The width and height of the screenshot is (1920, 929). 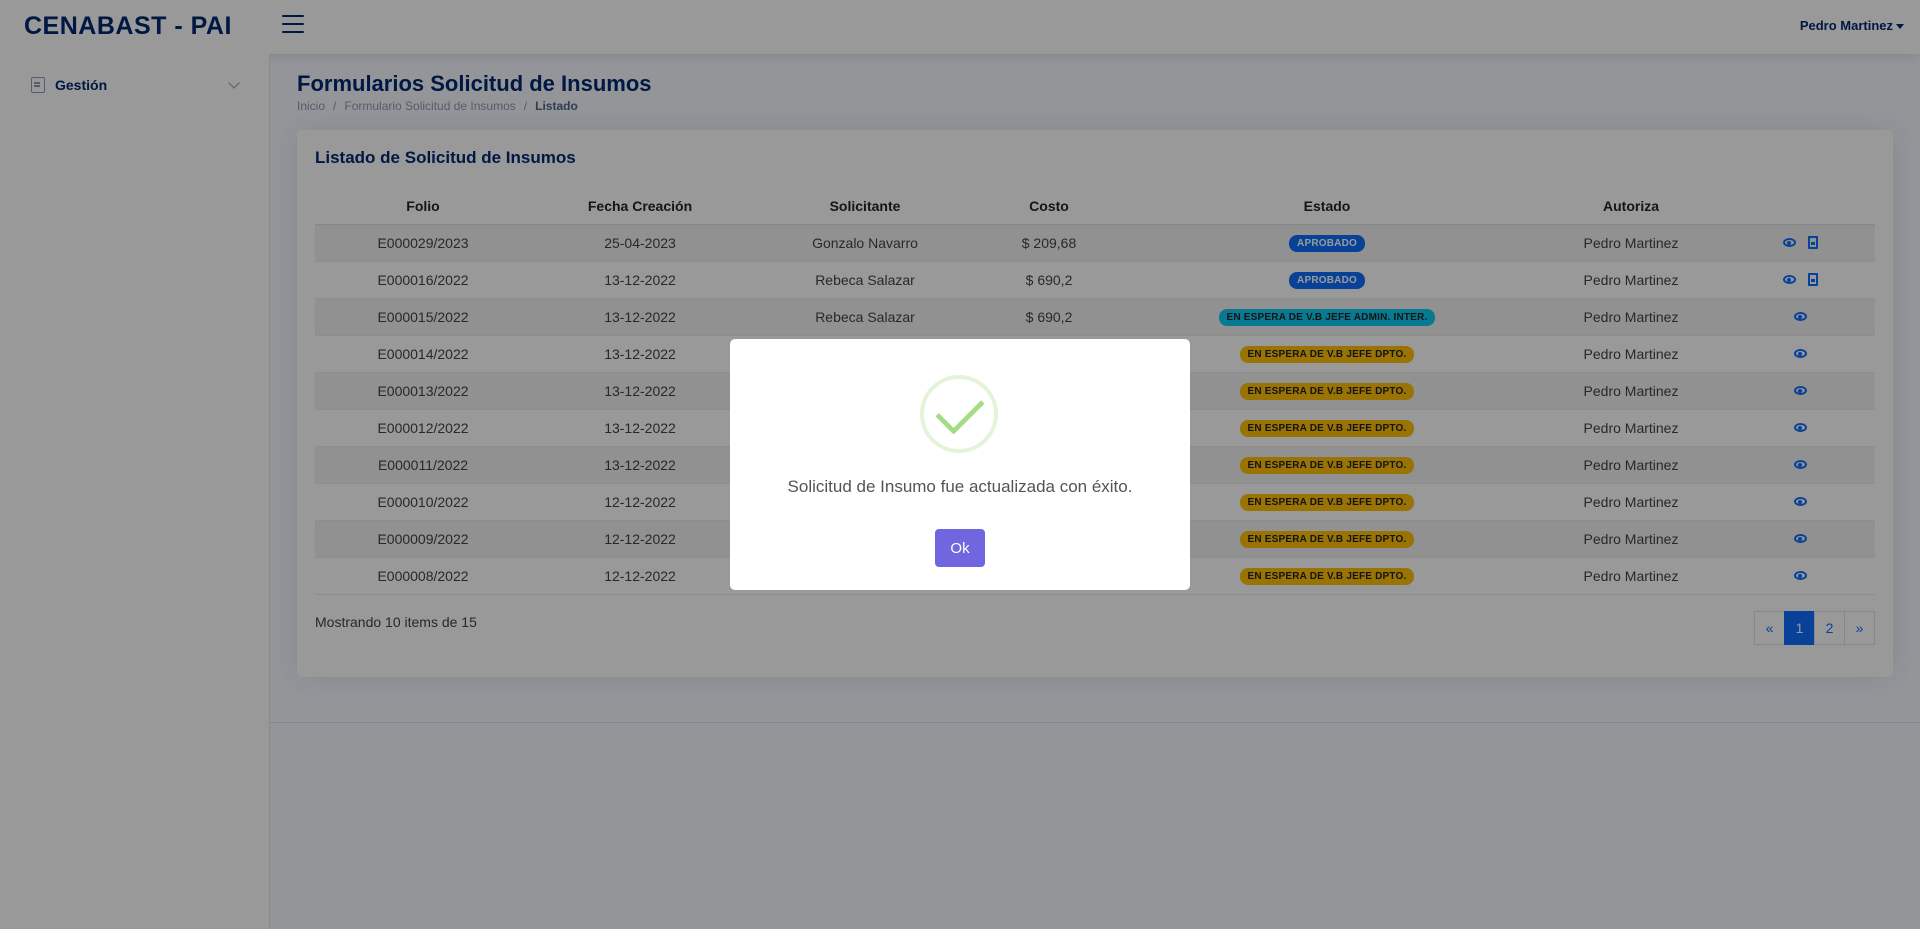 I want to click on ok-button: Ok, so click(x=960, y=548).